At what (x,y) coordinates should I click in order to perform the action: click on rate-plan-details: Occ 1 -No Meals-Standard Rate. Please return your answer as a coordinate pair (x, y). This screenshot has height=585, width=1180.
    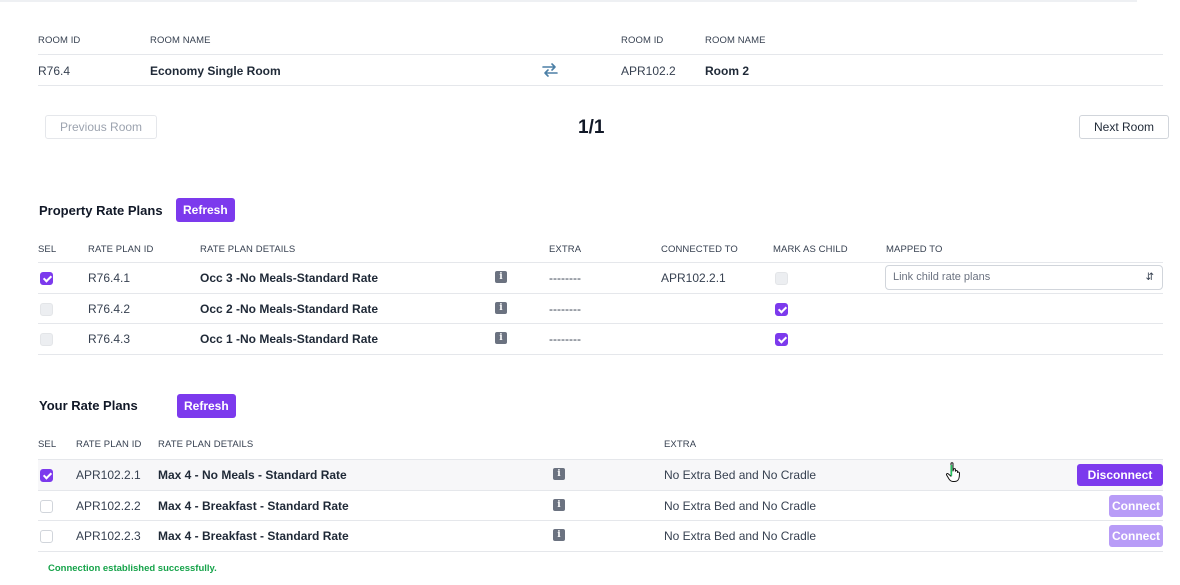
    Looking at the image, I should click on (289, 339).